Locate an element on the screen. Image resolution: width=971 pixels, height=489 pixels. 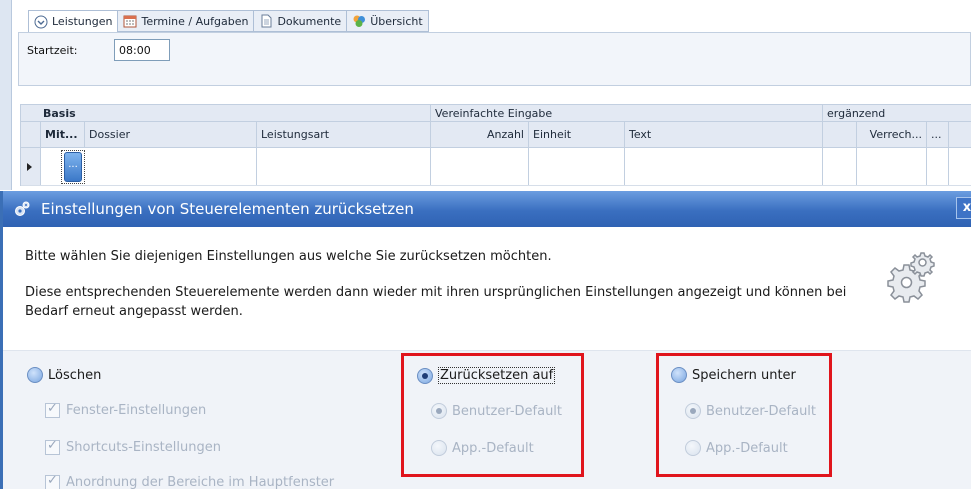
close-button: x is located at coordinates (963, 208).